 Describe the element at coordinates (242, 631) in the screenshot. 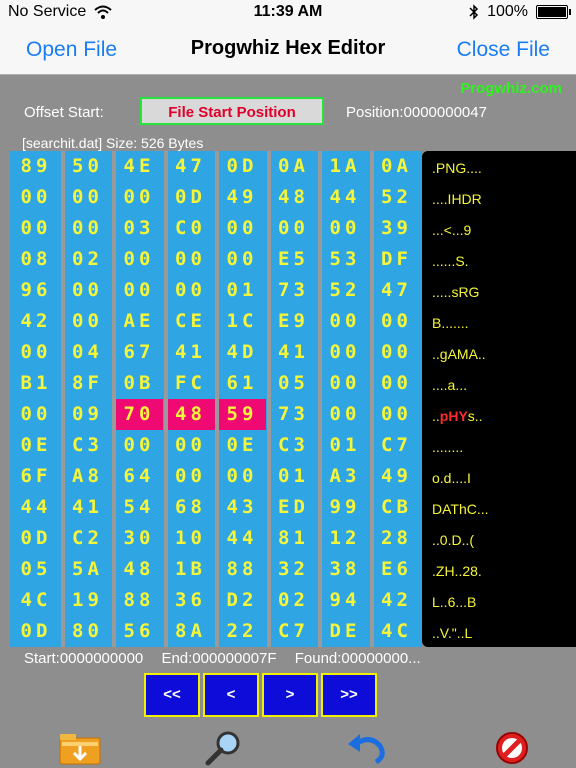

I see `hex-byte: 22` at that location.